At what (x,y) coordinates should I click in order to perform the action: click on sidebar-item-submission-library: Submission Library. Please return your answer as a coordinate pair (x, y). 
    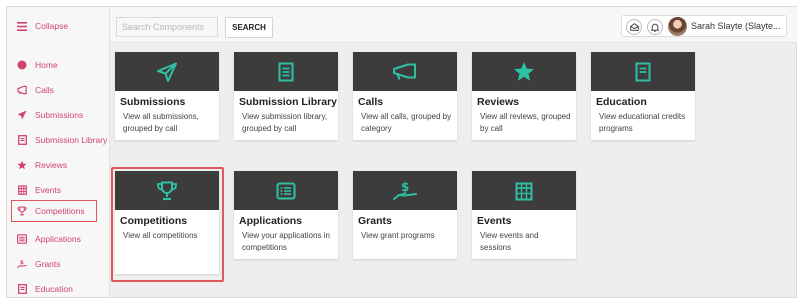
    Looking at the image, I should click on (58, 140).